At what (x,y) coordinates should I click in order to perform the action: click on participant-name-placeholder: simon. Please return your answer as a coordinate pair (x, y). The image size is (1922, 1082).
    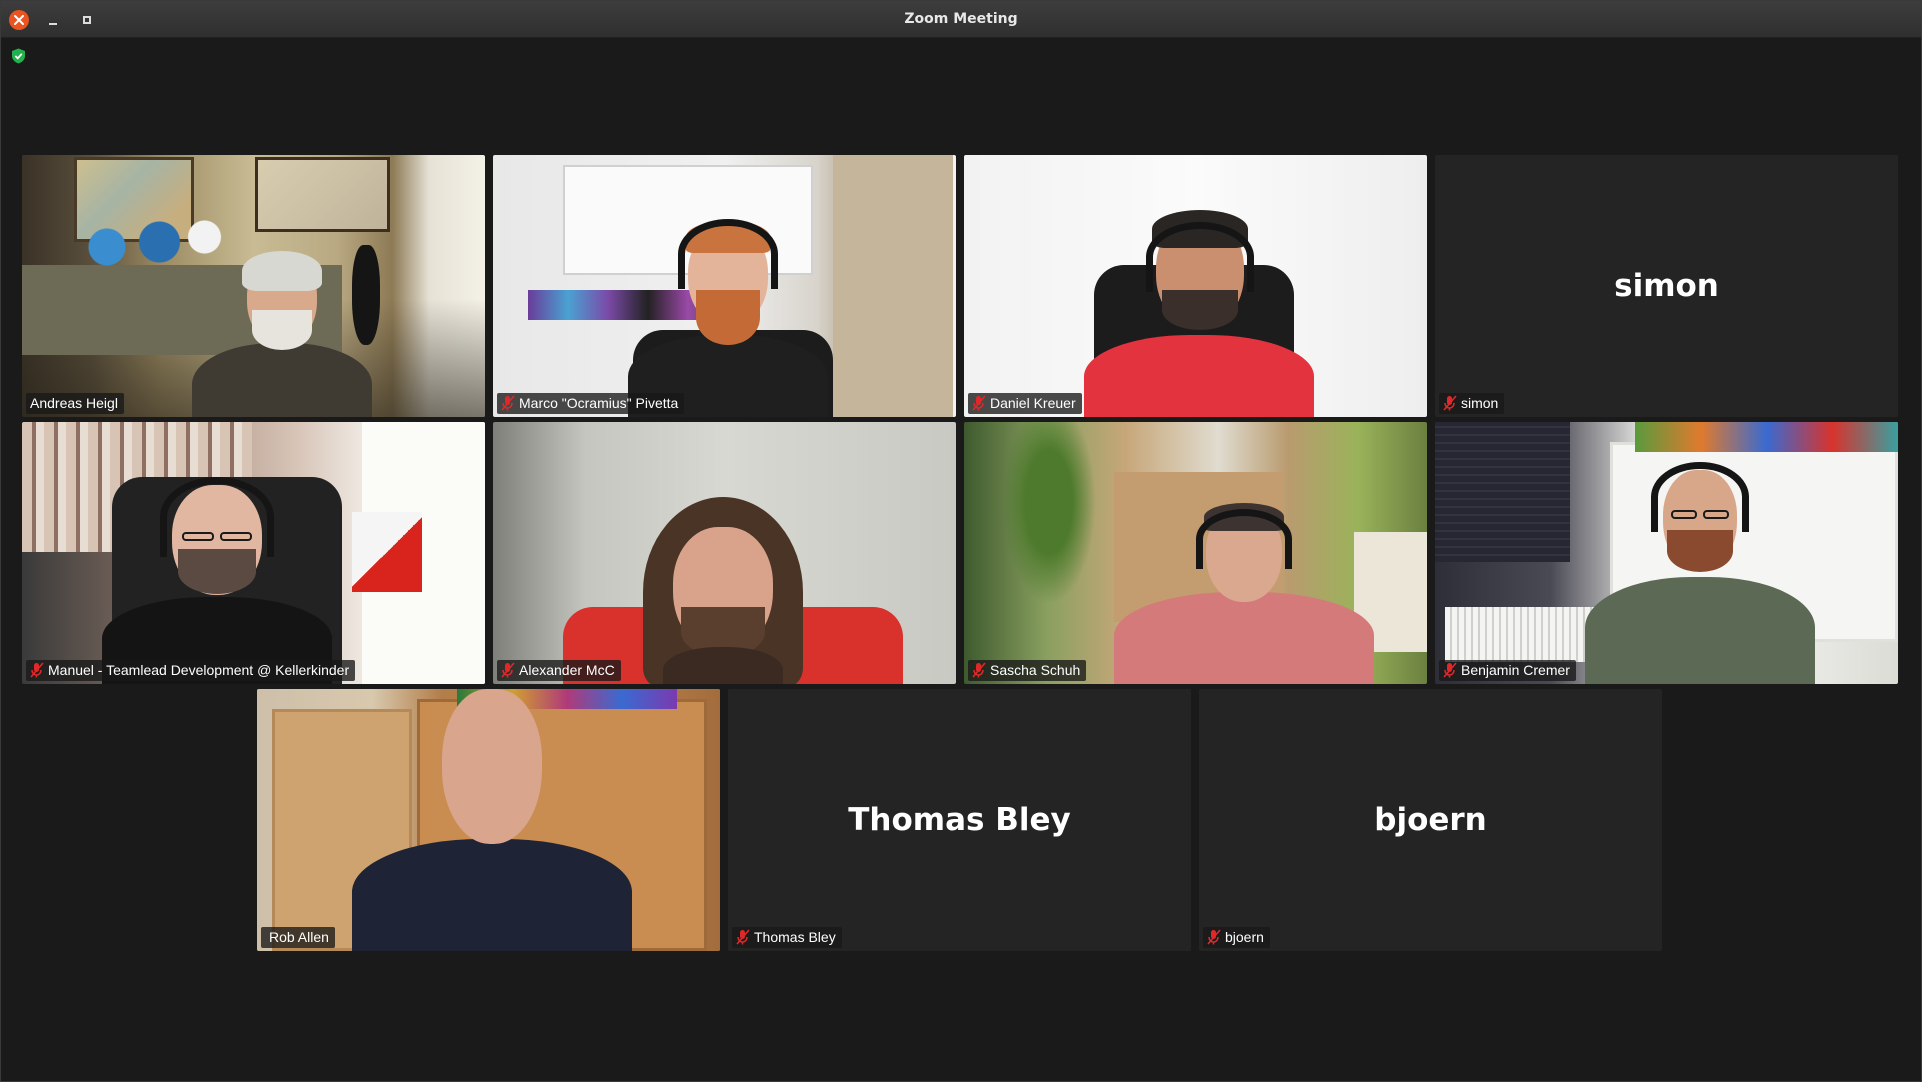
    Looking at the image, I should click on (1666, 286).